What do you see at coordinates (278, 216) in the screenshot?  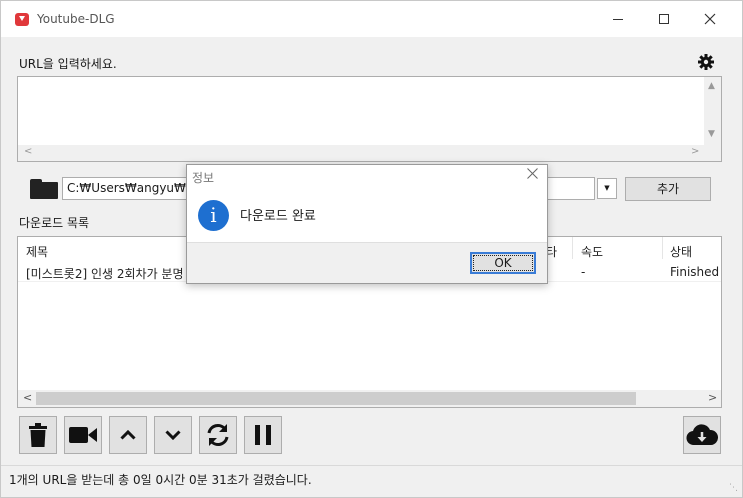 I see `dialog-message: 다운로드 완료` at bounding box center [278, 216].